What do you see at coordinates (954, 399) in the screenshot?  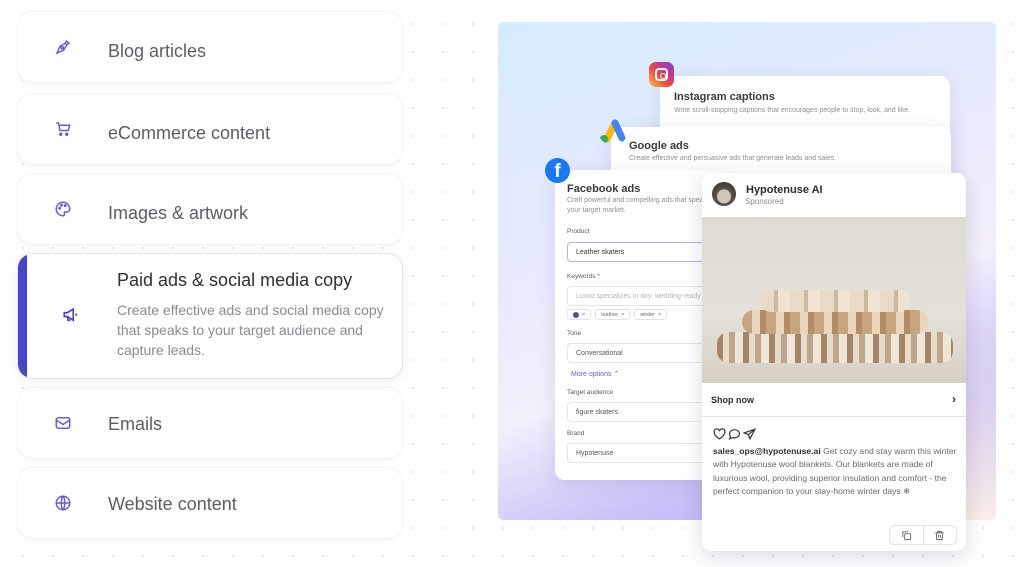 I see `chevron-right-icon: ›` at bounding box center [954, 399].